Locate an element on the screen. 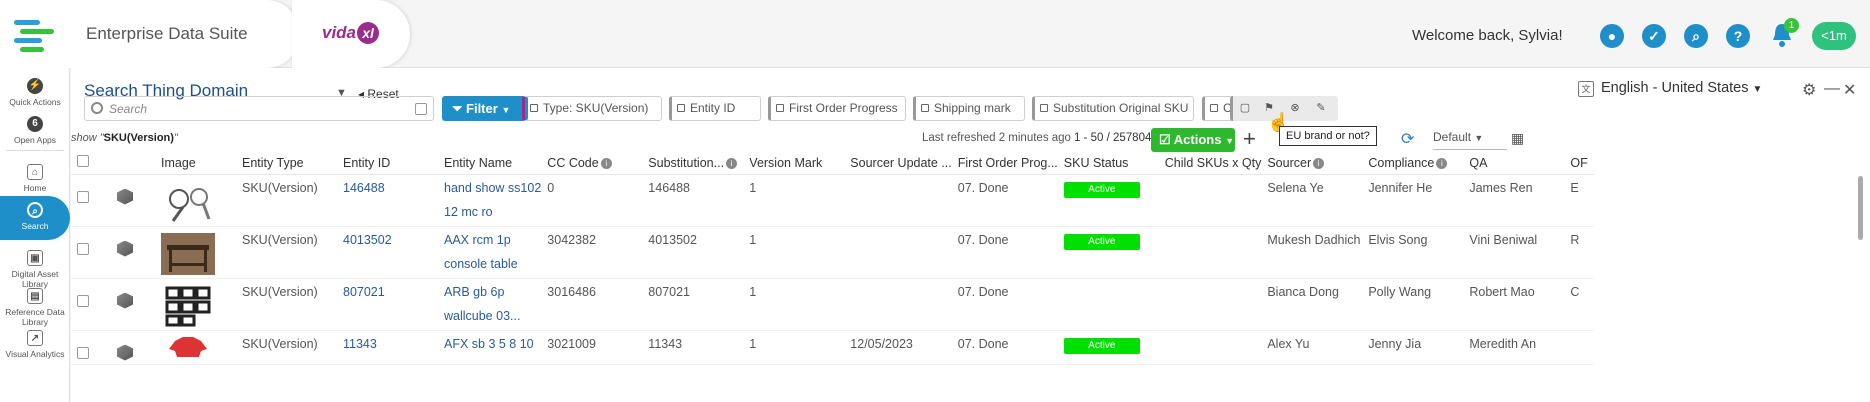  cell-sku-status: Active is located at coordinates (1108, 347).